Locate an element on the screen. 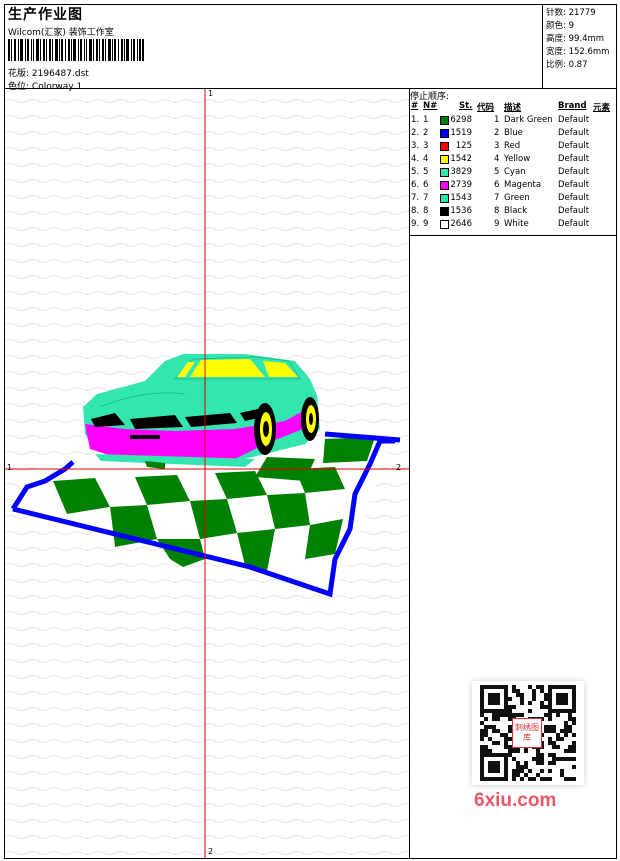 This screenshot has height=861, width=620. row-stitches: 1536 is located at coordinates (461, 211).